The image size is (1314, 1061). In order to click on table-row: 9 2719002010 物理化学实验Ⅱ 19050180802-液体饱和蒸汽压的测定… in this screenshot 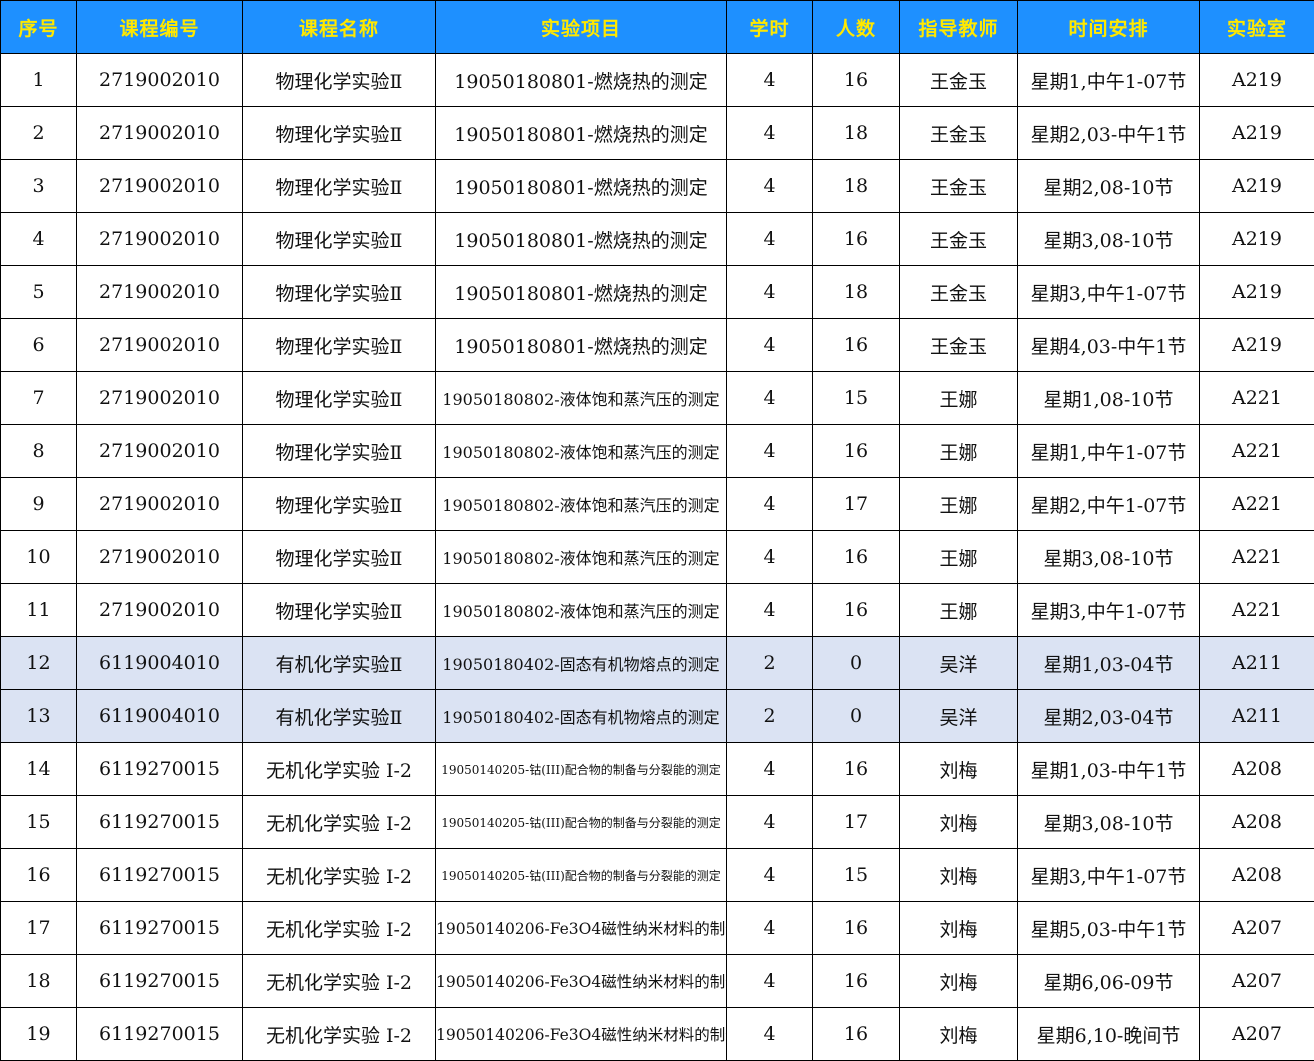, I will do `click(657, 504)`.